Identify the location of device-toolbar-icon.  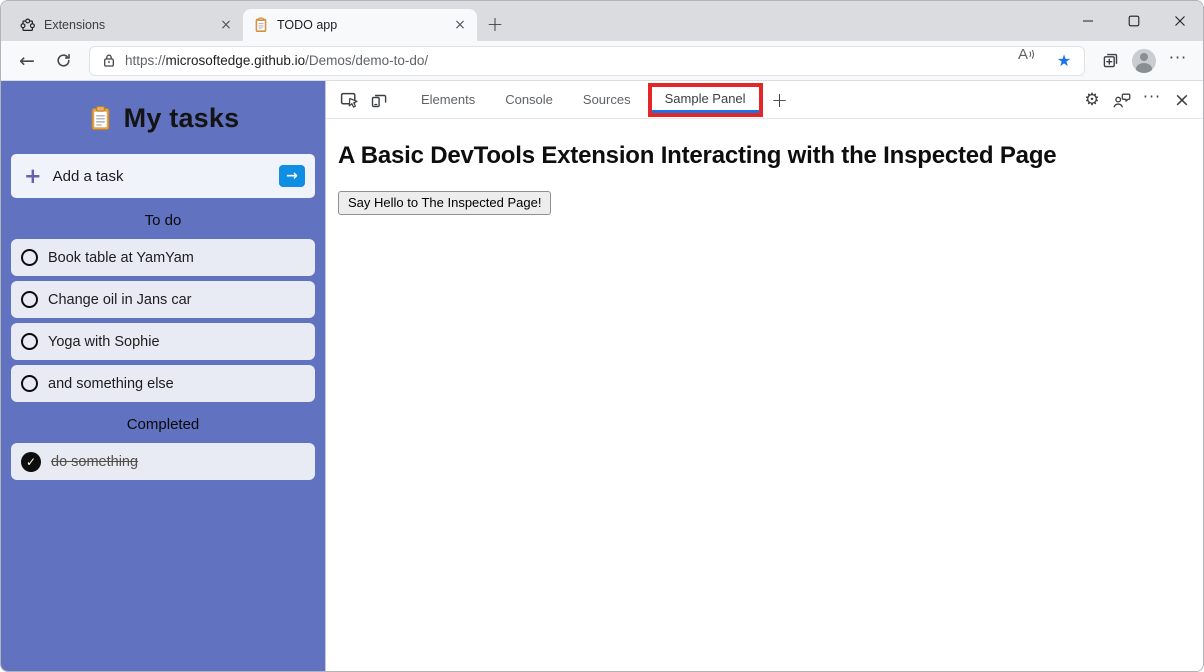
(379, 100).